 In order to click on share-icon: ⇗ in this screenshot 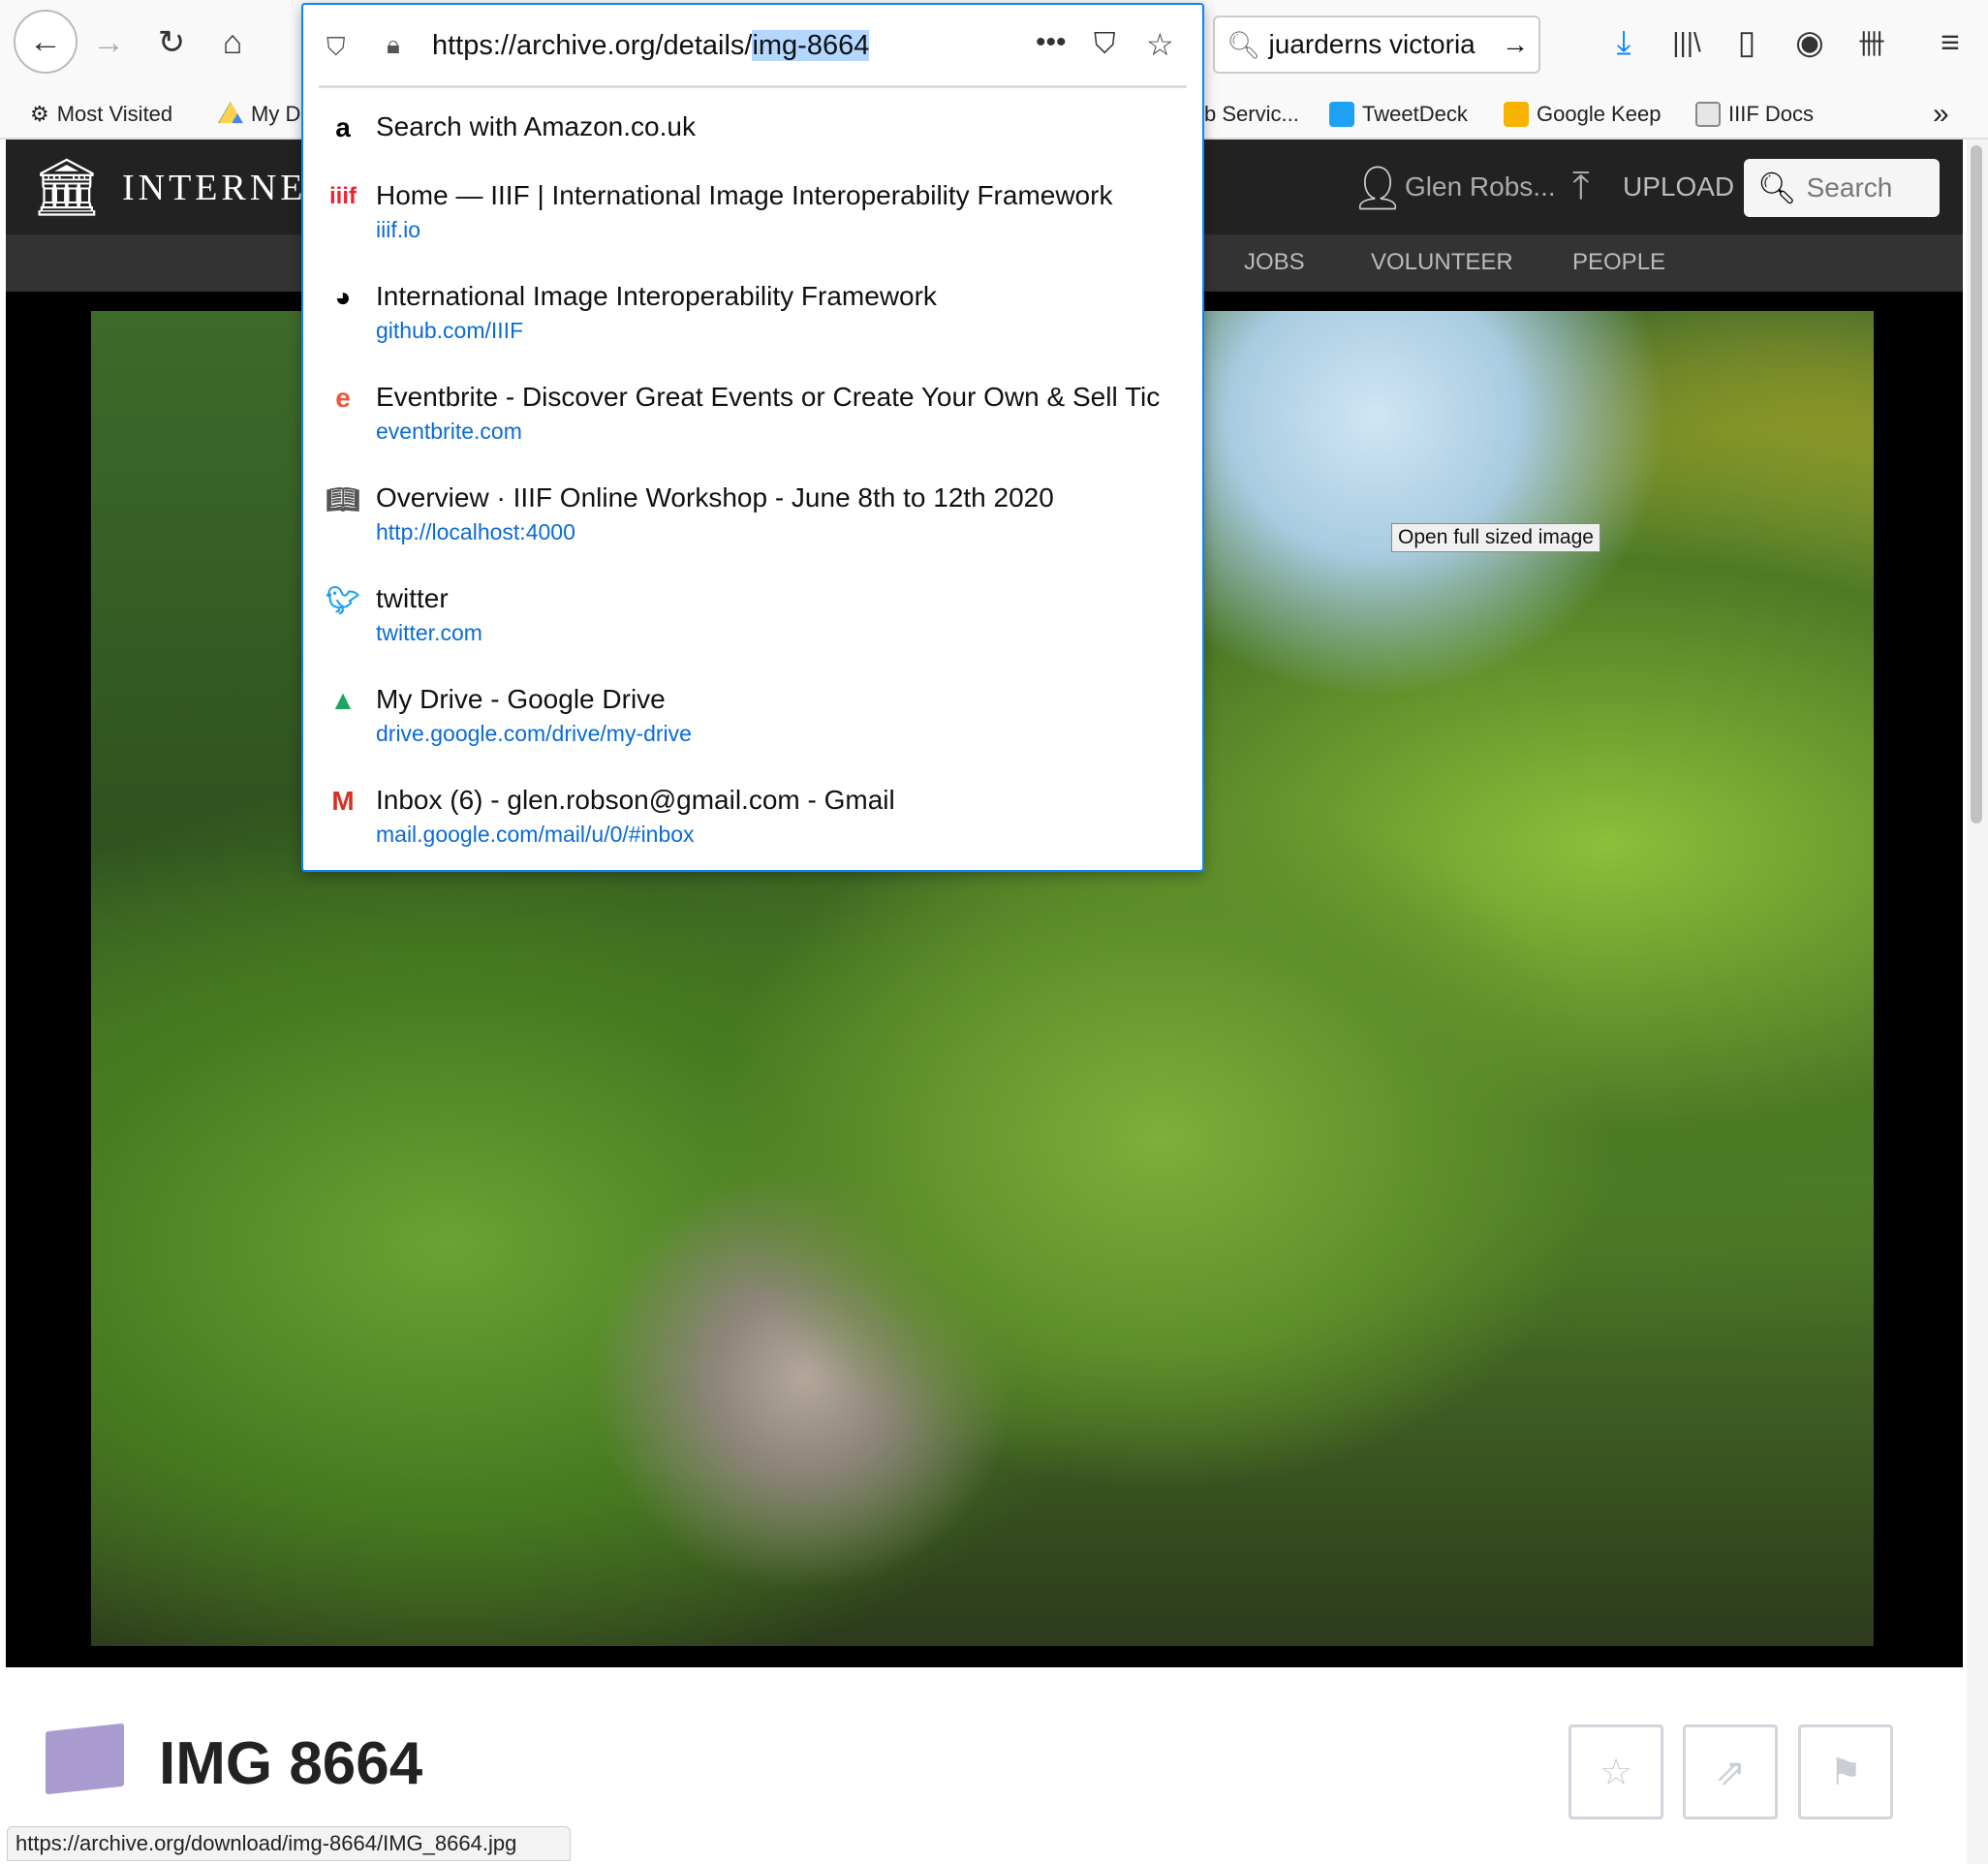, I will do `click(1730, 1773)`.